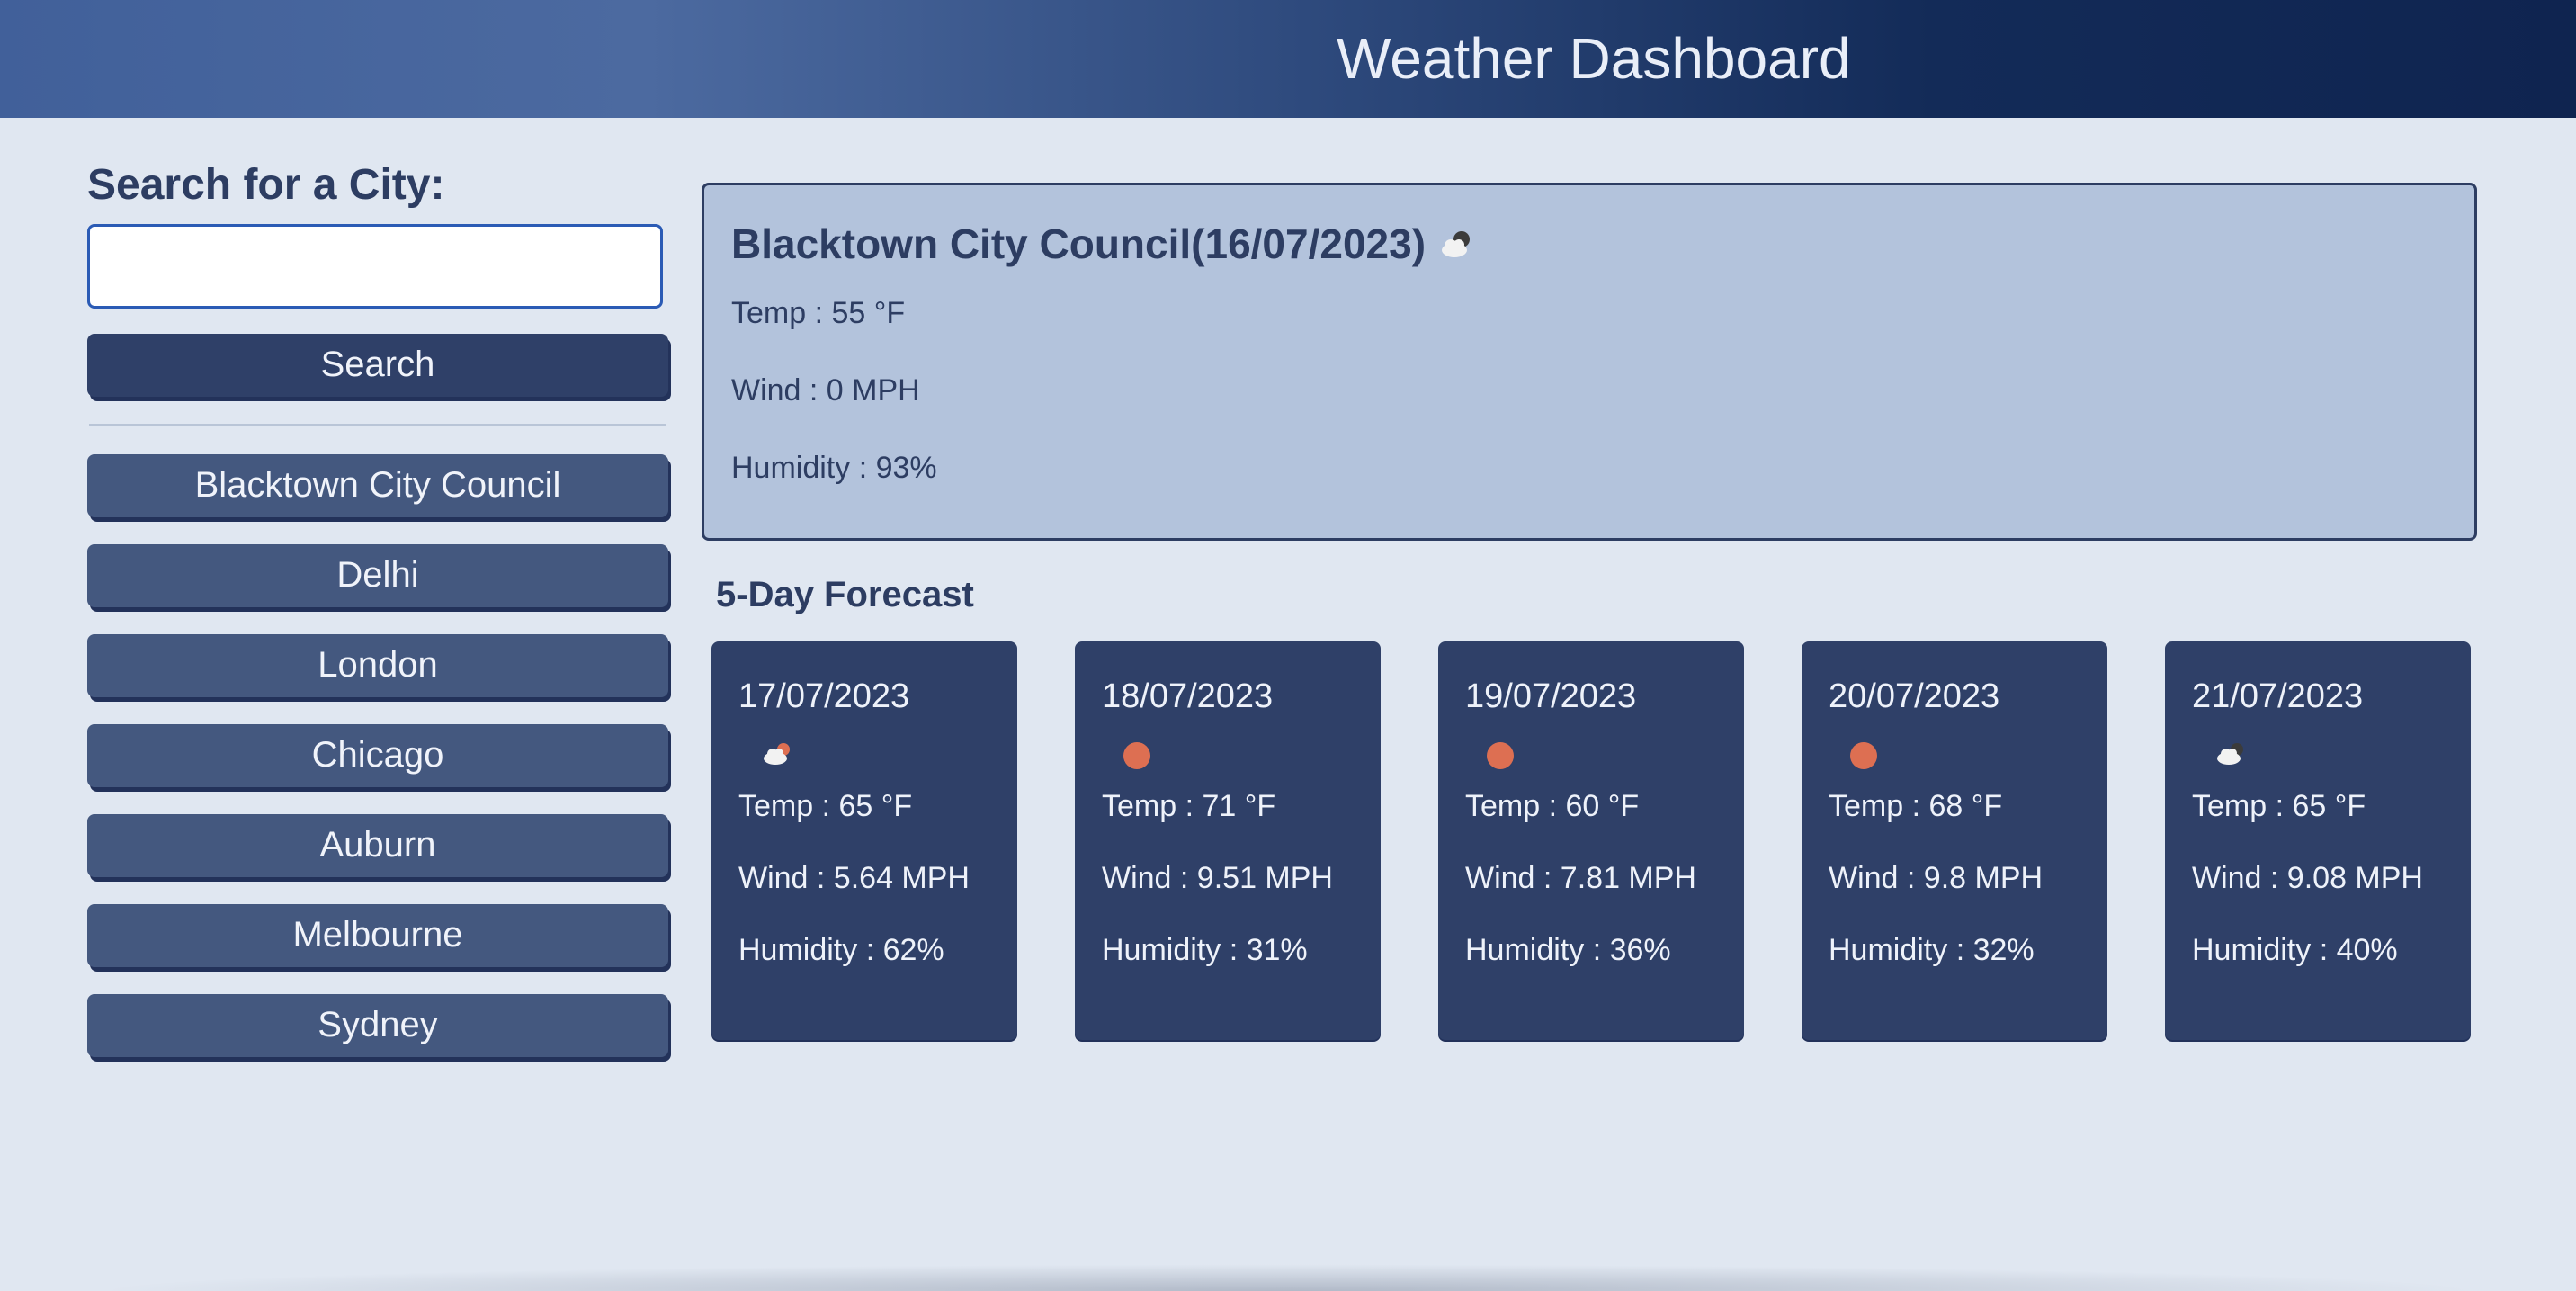  I want to click on forecast-wind: Wind : 9.51 MPH, so click(1217, 878).